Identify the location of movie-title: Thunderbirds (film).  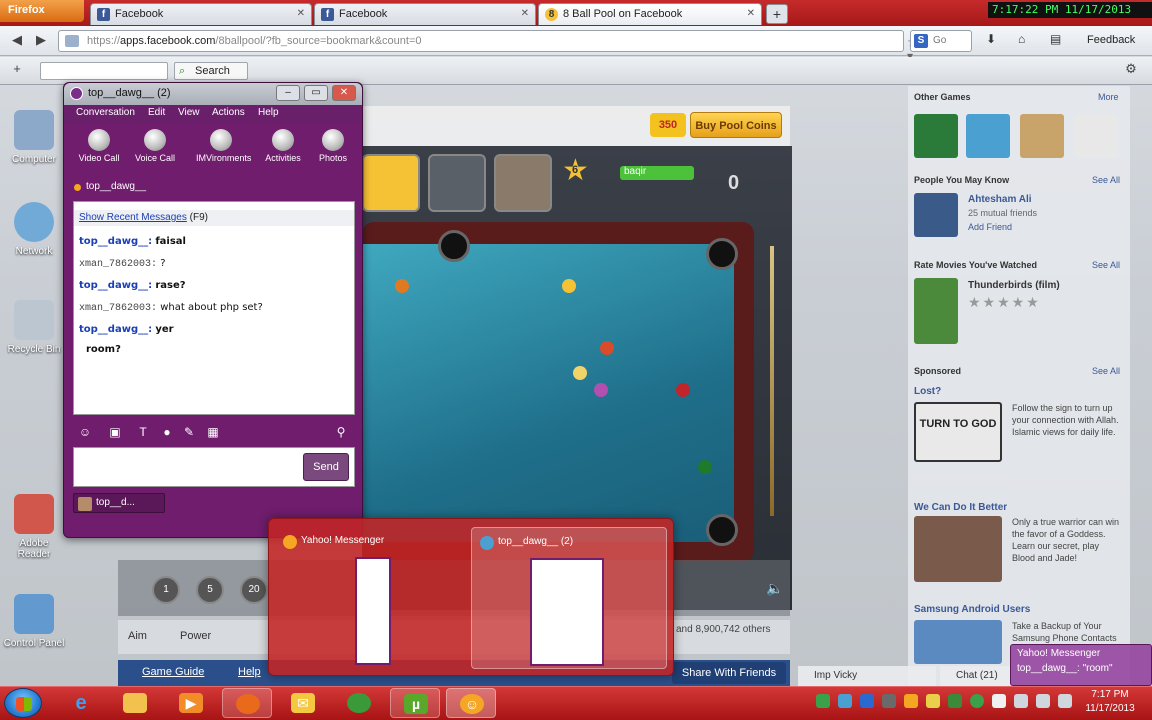
(1014, 285).